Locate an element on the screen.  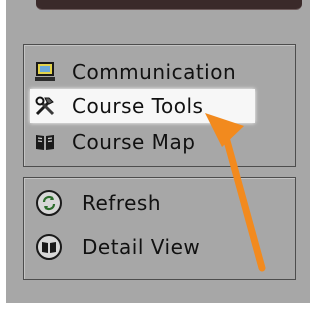
menu-item-label: Course Map is located at coordinates (134, 142).